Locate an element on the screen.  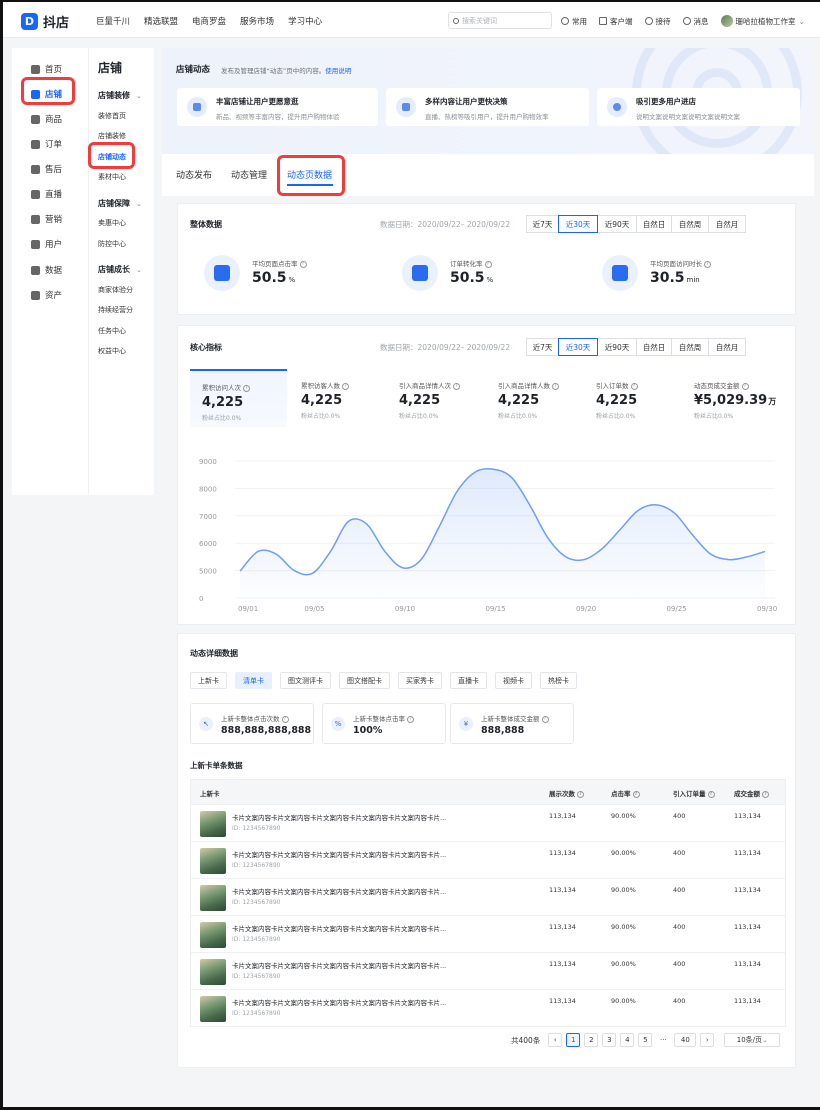
col-header: 展示次数? is located at coordinates (566, 793).